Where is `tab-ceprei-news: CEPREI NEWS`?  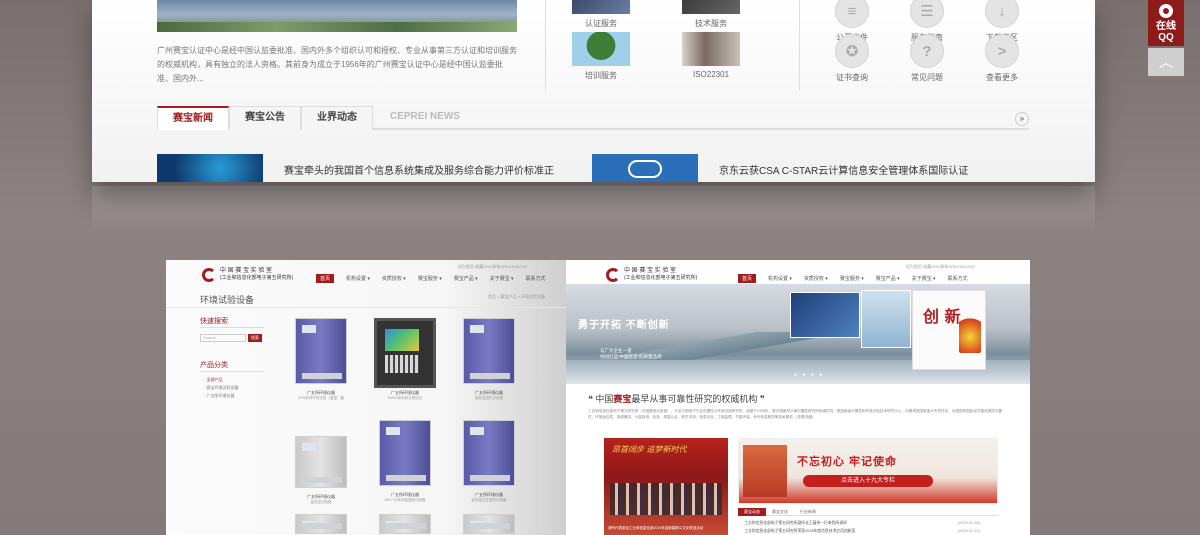 tab-ceprei-news: CEPREI NEWS is located at coordinates (425, 118).